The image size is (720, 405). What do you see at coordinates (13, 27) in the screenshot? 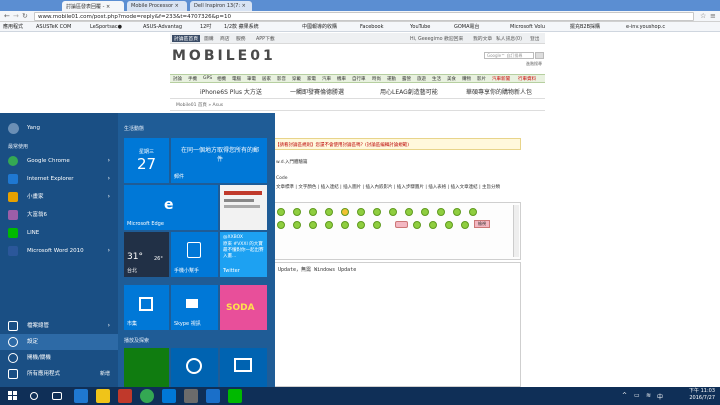
I see `bookmark-apps: 應用程式` at bounding box center [13, 27].